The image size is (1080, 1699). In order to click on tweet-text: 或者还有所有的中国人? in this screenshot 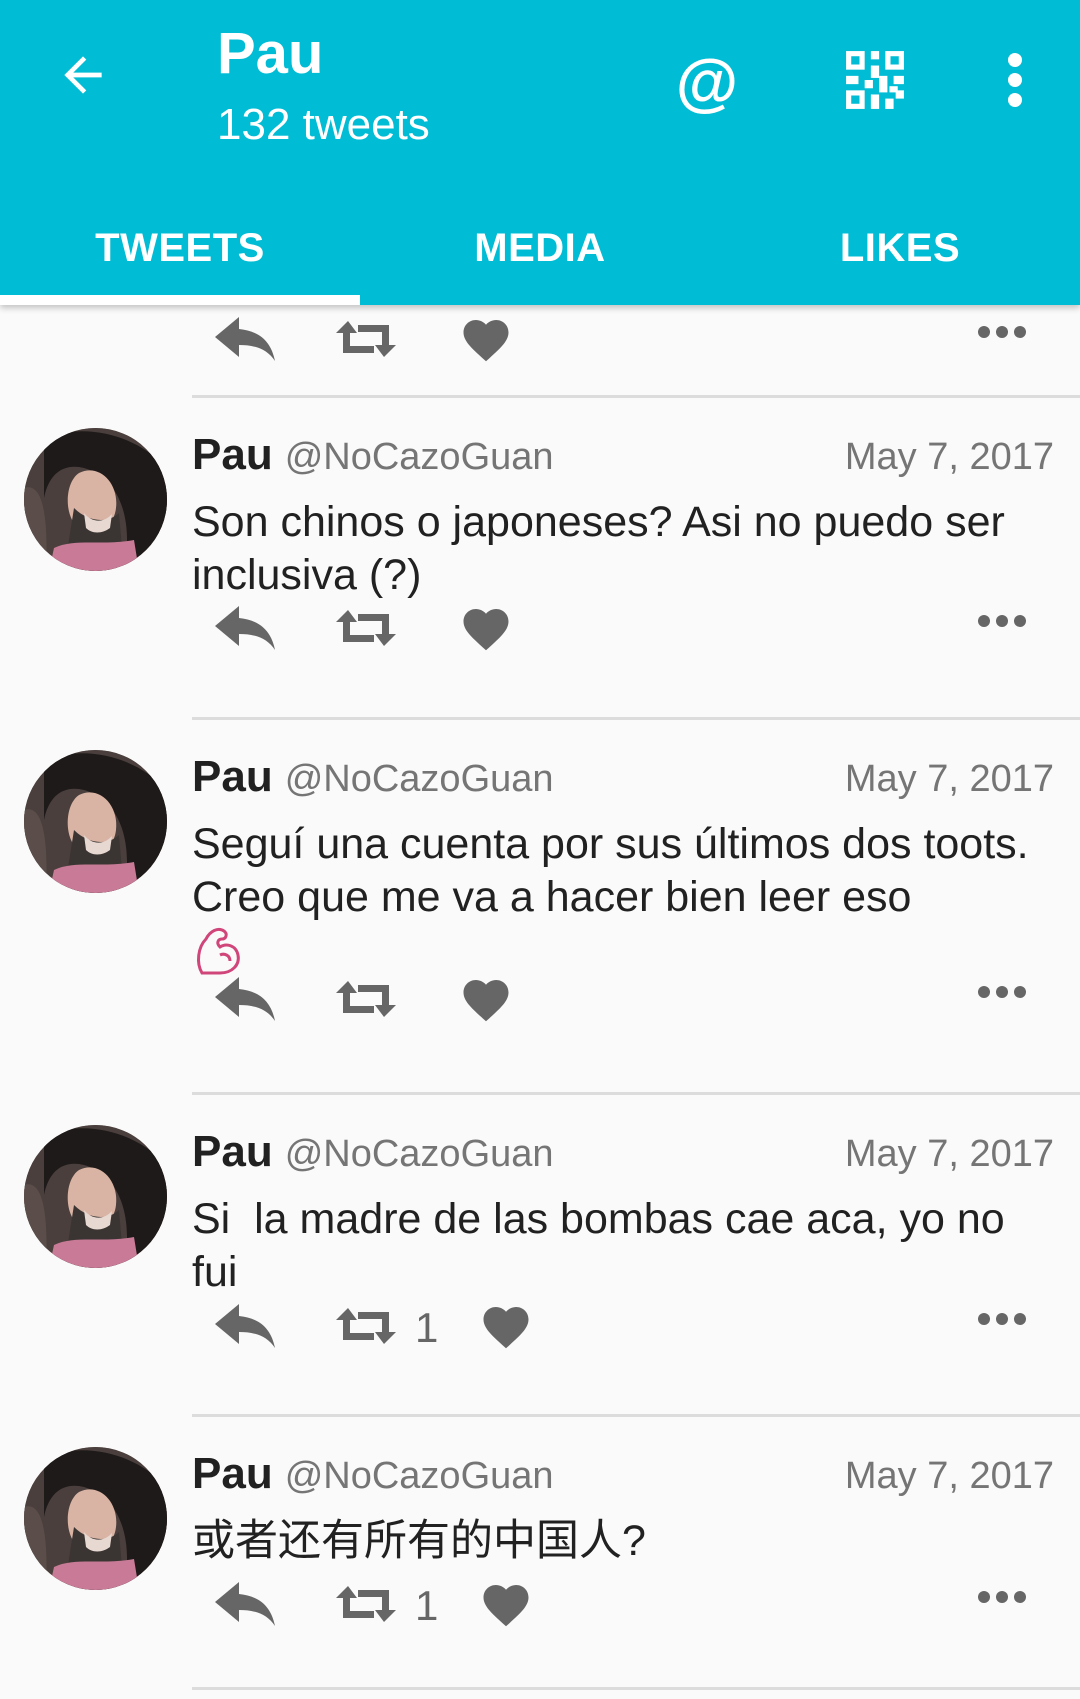, I will do `click(419, 1541)`.